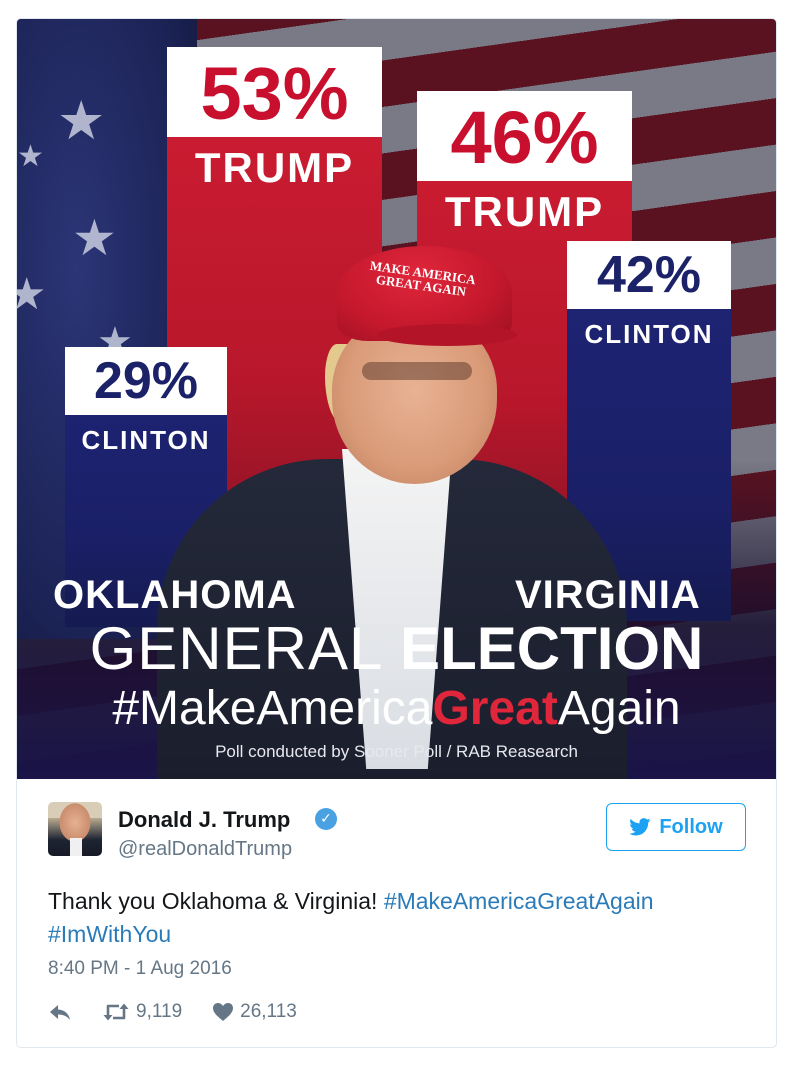 The height and width of the screenshot is (1067, 799). What do you see at coordinates (619, 708) in the screenshot?
I see `hashtag-part-3: Again` at bounding box center [619, 708].